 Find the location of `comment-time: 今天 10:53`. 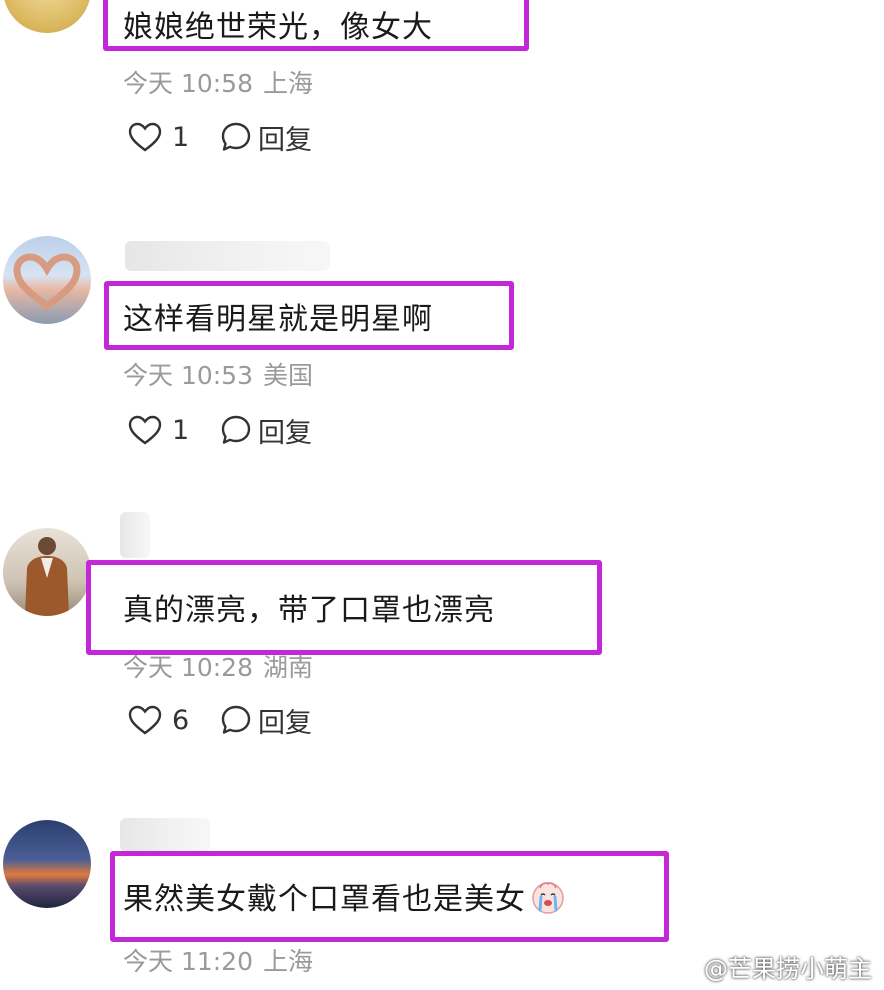

comment-time: 今天 10:53 is located at coordinates (188, 375).